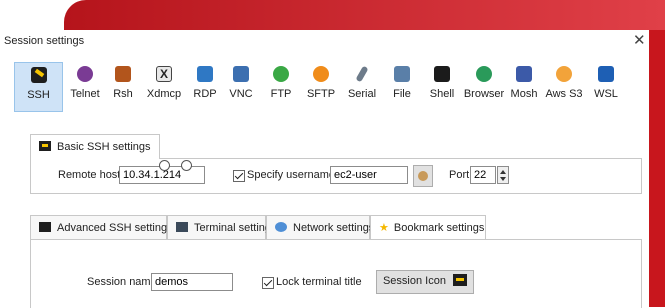 The image size is (665, 308). I want to click on port-stepper, so click(503, 175).